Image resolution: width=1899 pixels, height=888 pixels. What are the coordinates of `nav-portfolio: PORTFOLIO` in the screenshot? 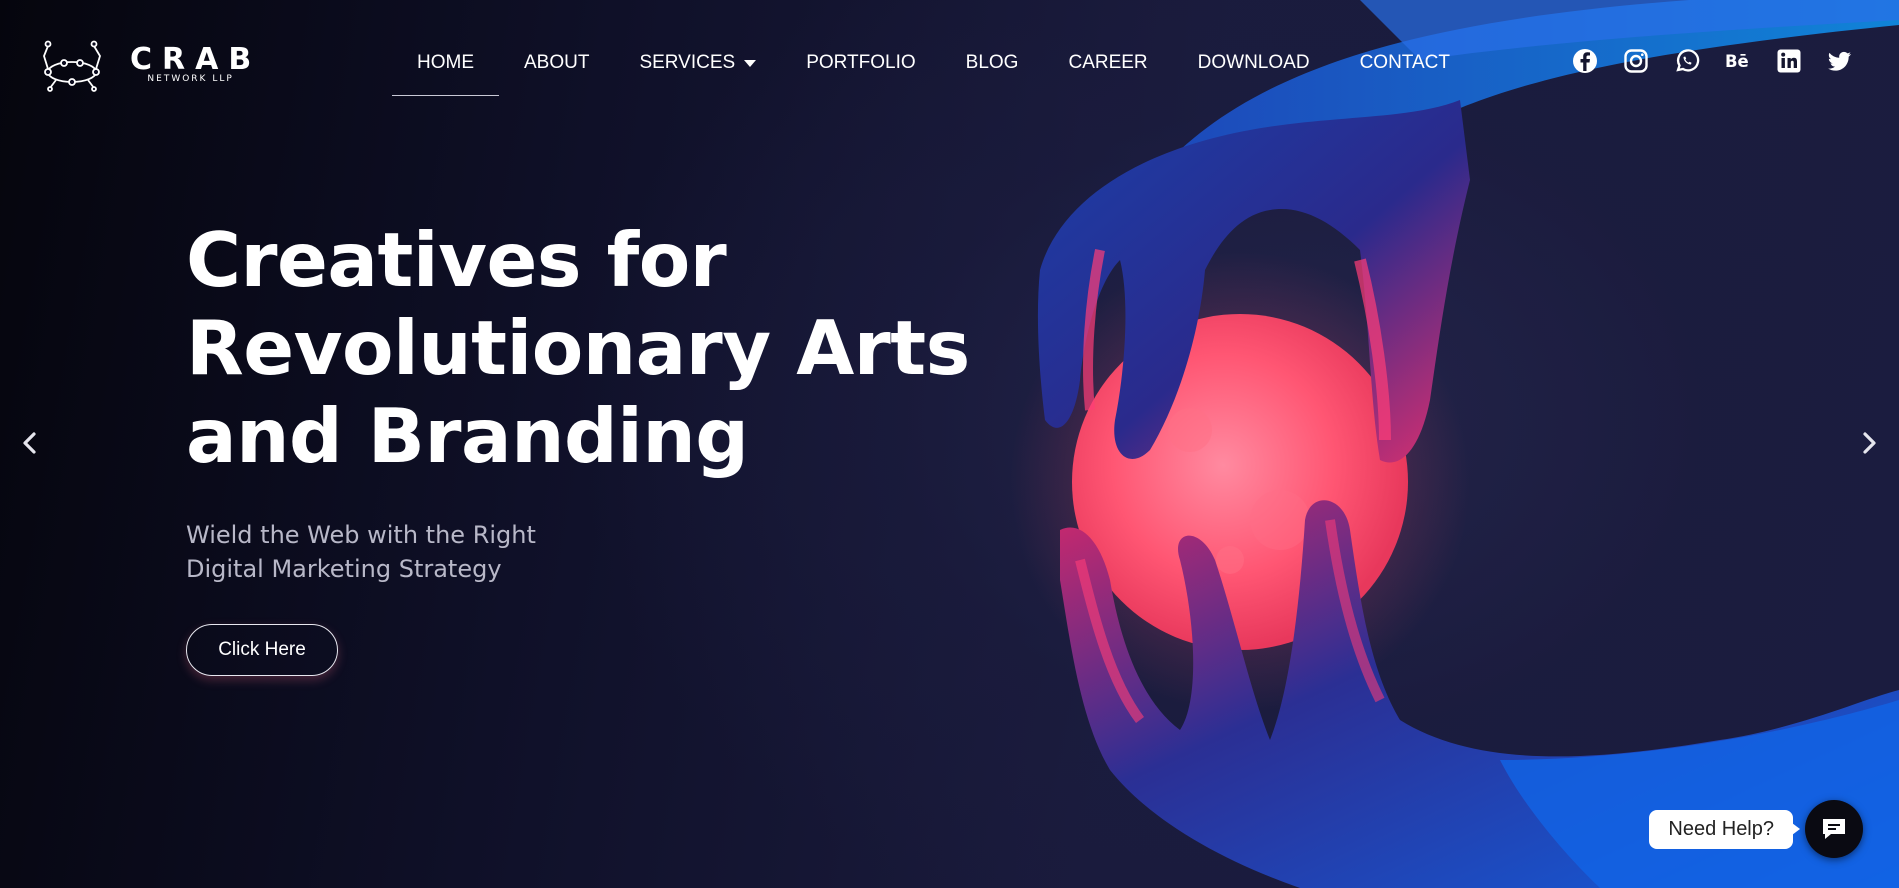 It's located at (860, 70).